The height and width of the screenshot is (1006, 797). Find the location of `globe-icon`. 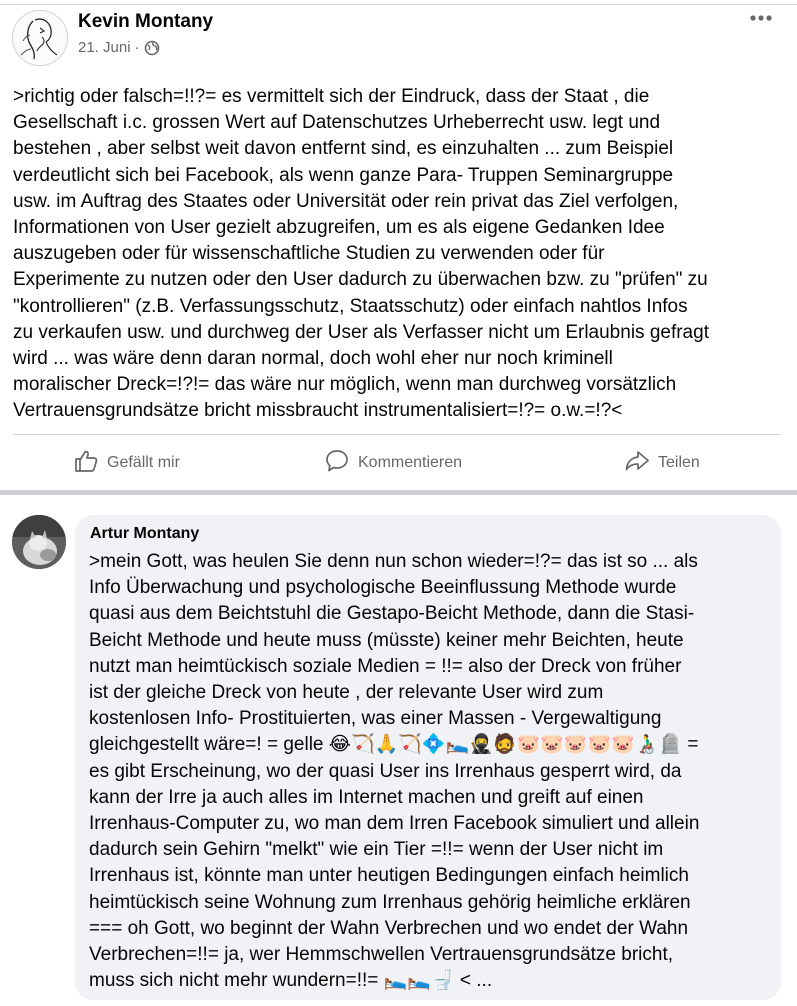

globe-icon is located at coordinates (152, 48).